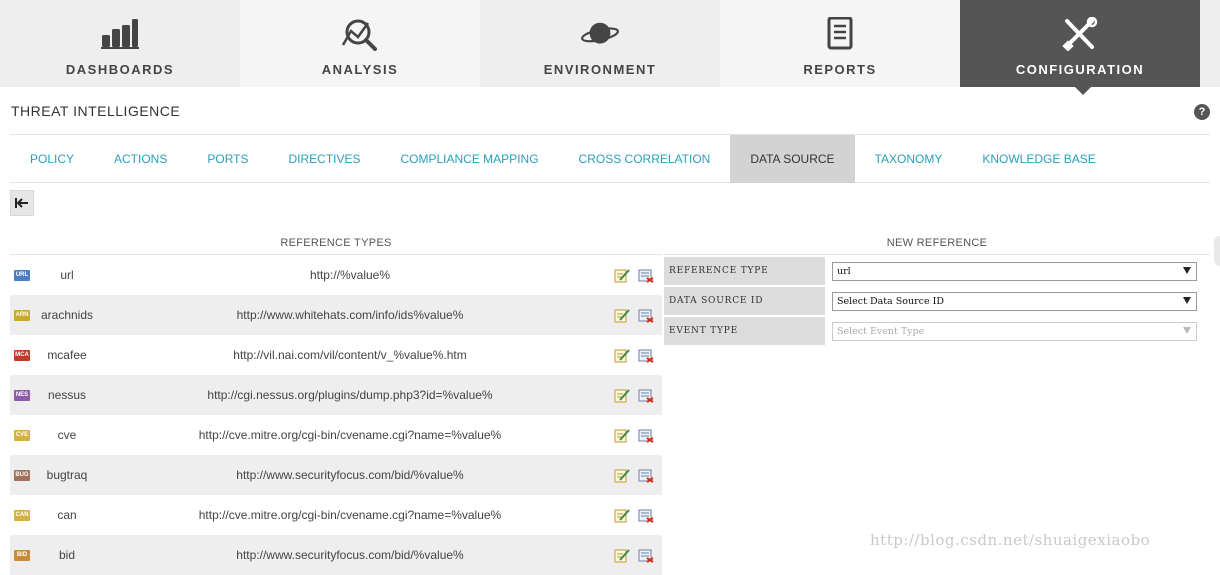  Describe the element at coordinates (600, 34) in the screenshot. I see `planet-icon` at that location.